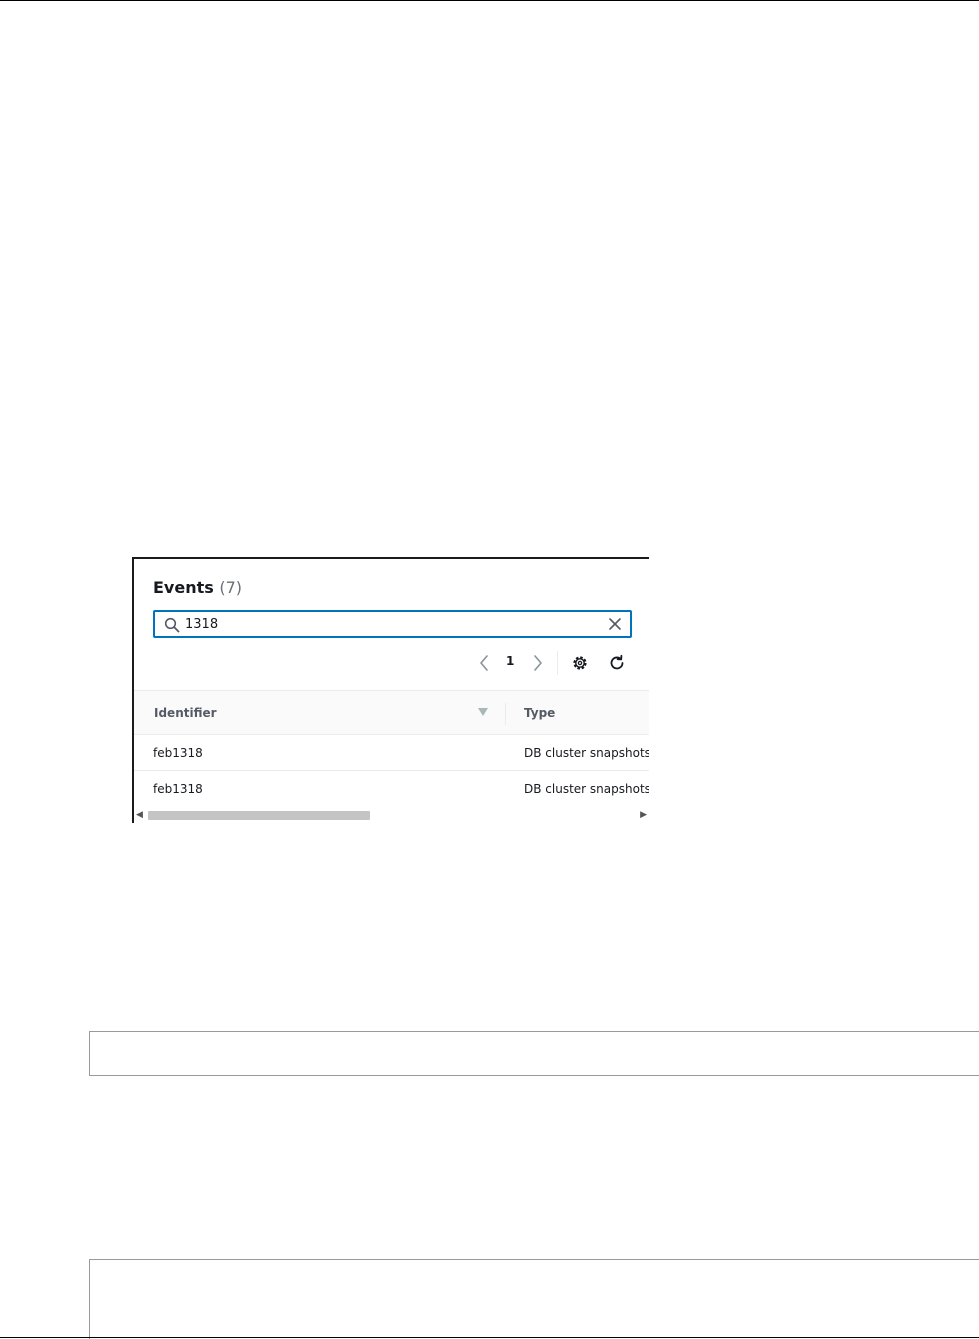 This screenshot has height=1339, width=979. What do you see at coordinates (259, 815) in the screenshot?
I see `scrollbar-thumb` at bounding box center [259, 815].